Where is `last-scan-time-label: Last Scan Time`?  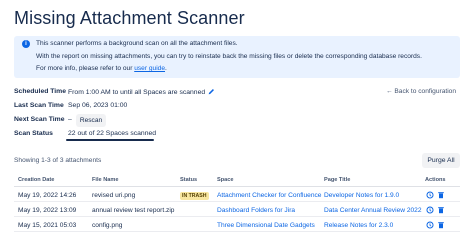
last-scan-time-label: Last Scan Time is located at coordinates (39, 105).